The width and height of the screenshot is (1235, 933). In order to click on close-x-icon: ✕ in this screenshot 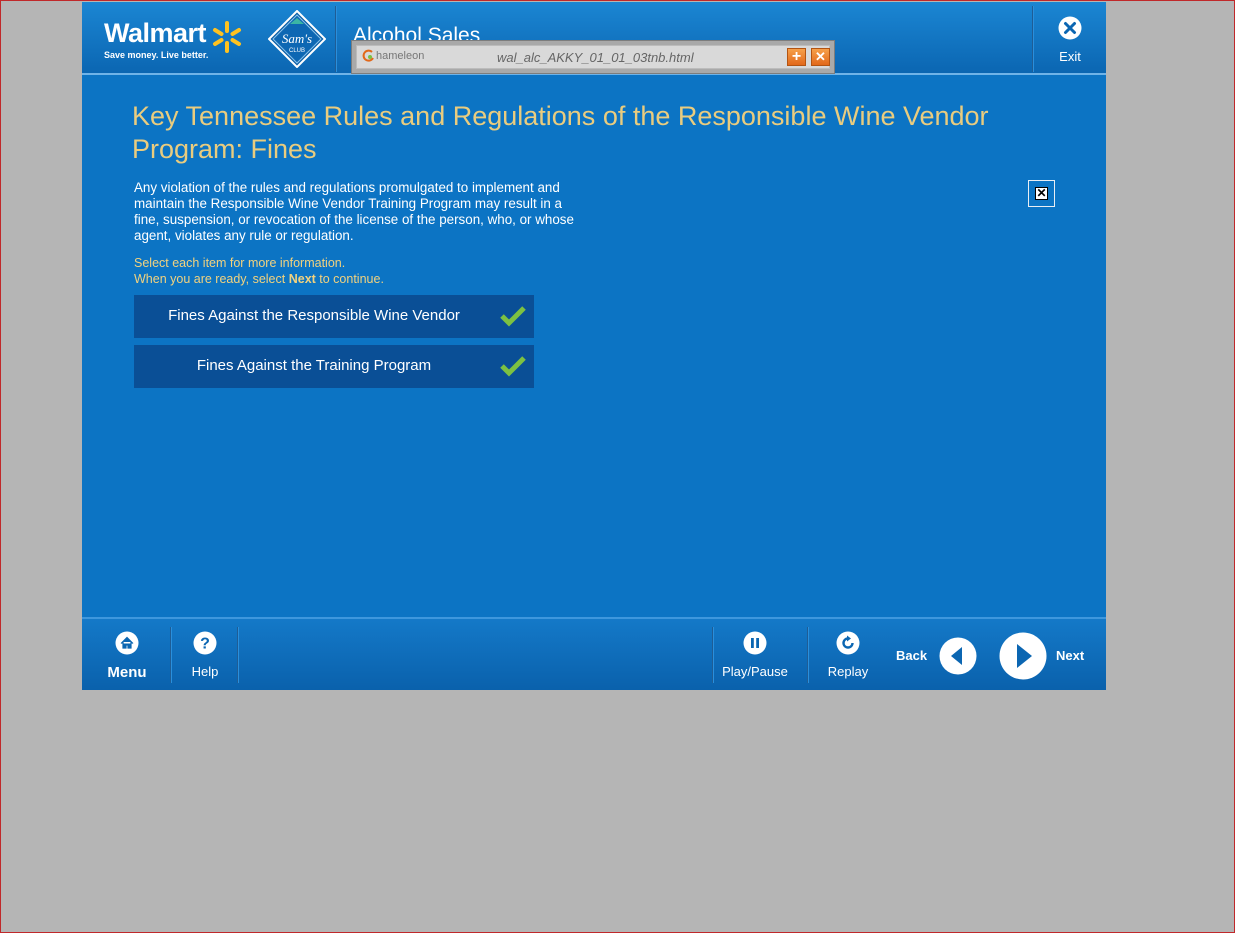, I will do `click(1041, 193)`.